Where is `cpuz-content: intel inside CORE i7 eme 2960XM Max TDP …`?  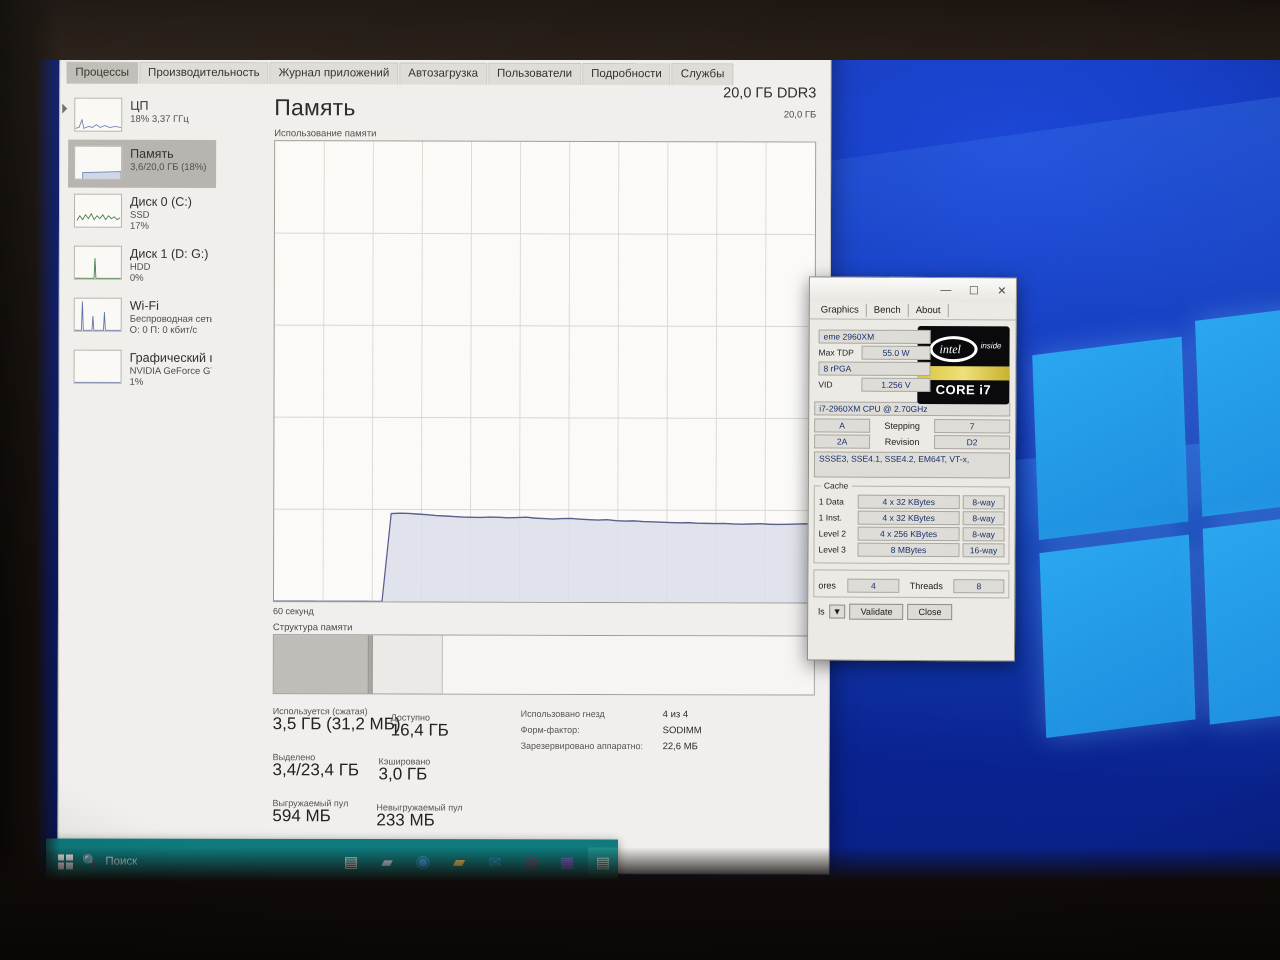
cpuz-content: intel inside CORE i7 eme 2960XM Max TDP … is located at coordinates (912, 474).